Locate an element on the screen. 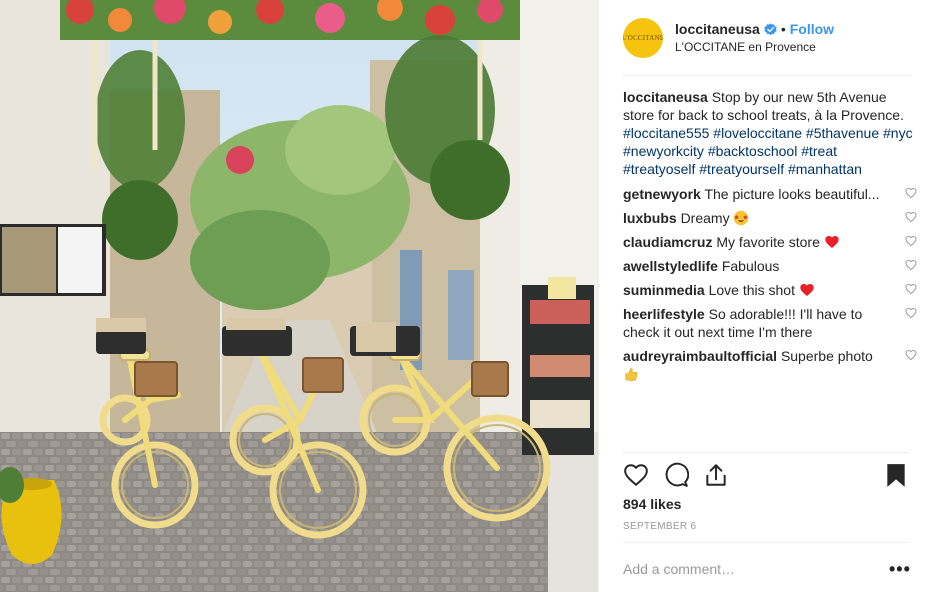 This screenshot has width=931, height=592. post-actions is located at coordinates (766, 476).